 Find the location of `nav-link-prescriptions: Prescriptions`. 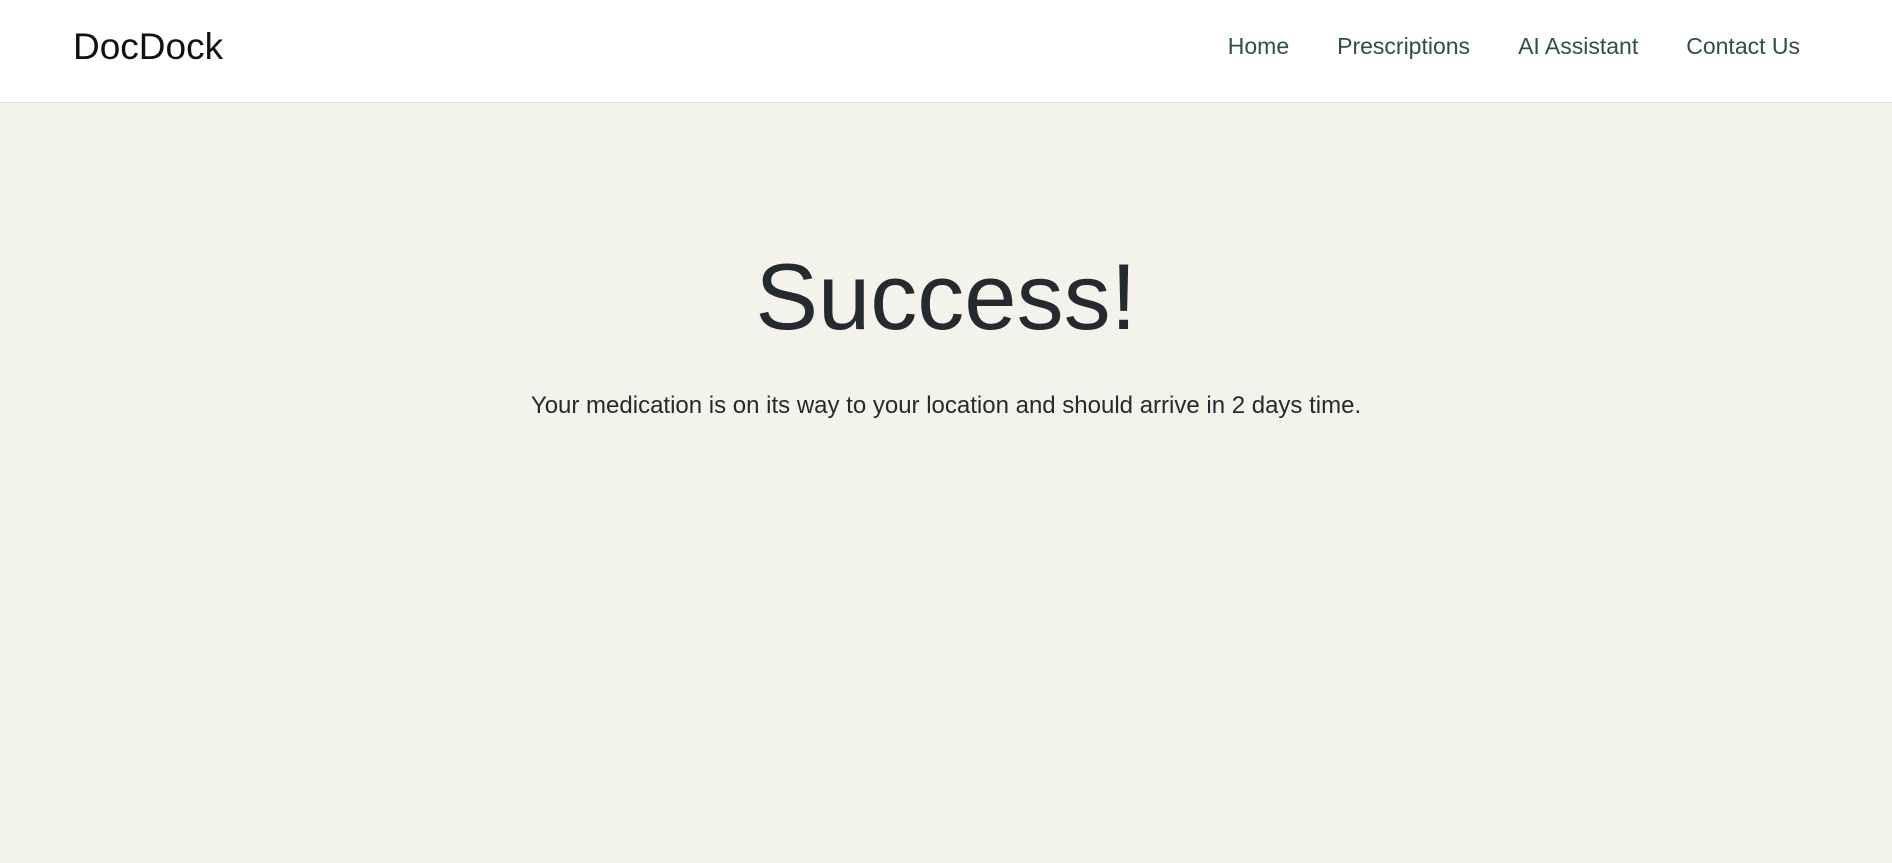

nav-link-prescriptions: Prescriptions is located at coordinates (1403, 46).